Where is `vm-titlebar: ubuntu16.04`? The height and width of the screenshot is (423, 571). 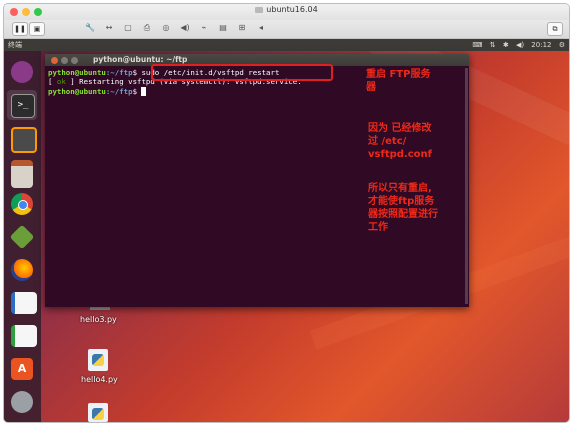
vm-titlebar: ubuntu16.04 is located at coordinates (286, 12).